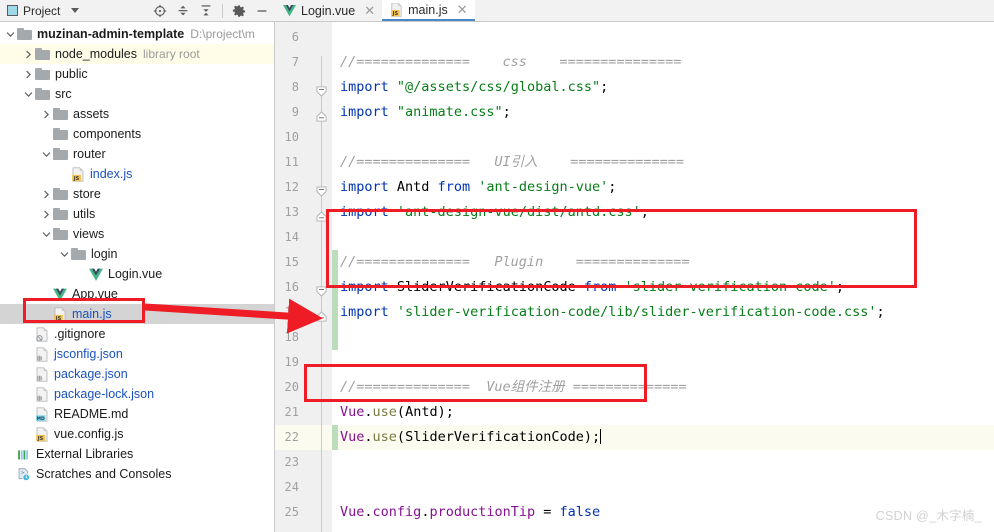 Image resolution: width=994 pixels, height=532 pixels. Describe the element at coordinates (137, 334) in the screenshot. I see `tree-item-gitignore: .gitignore` at that location.